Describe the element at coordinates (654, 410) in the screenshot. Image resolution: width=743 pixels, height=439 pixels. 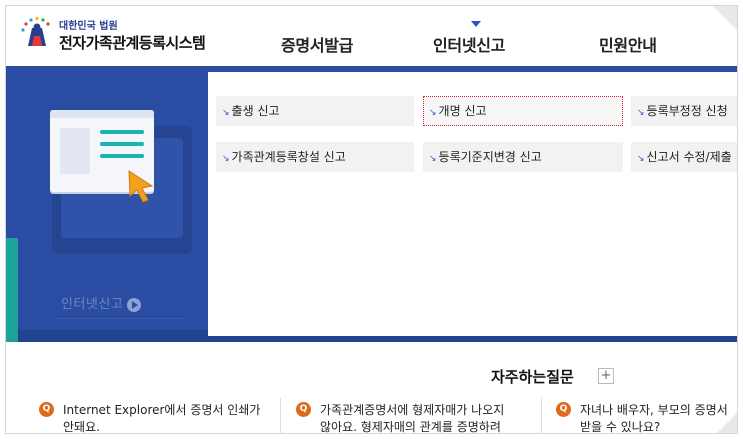
I see `faq-line: 자녀나 배우자, 부모의 증명서` at that location.